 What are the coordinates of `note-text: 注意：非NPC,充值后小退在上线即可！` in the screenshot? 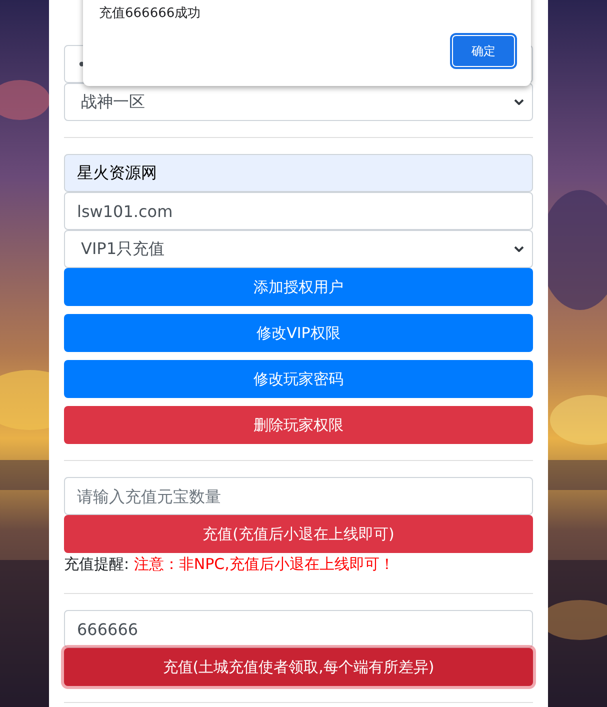 It's located at (264, 564).